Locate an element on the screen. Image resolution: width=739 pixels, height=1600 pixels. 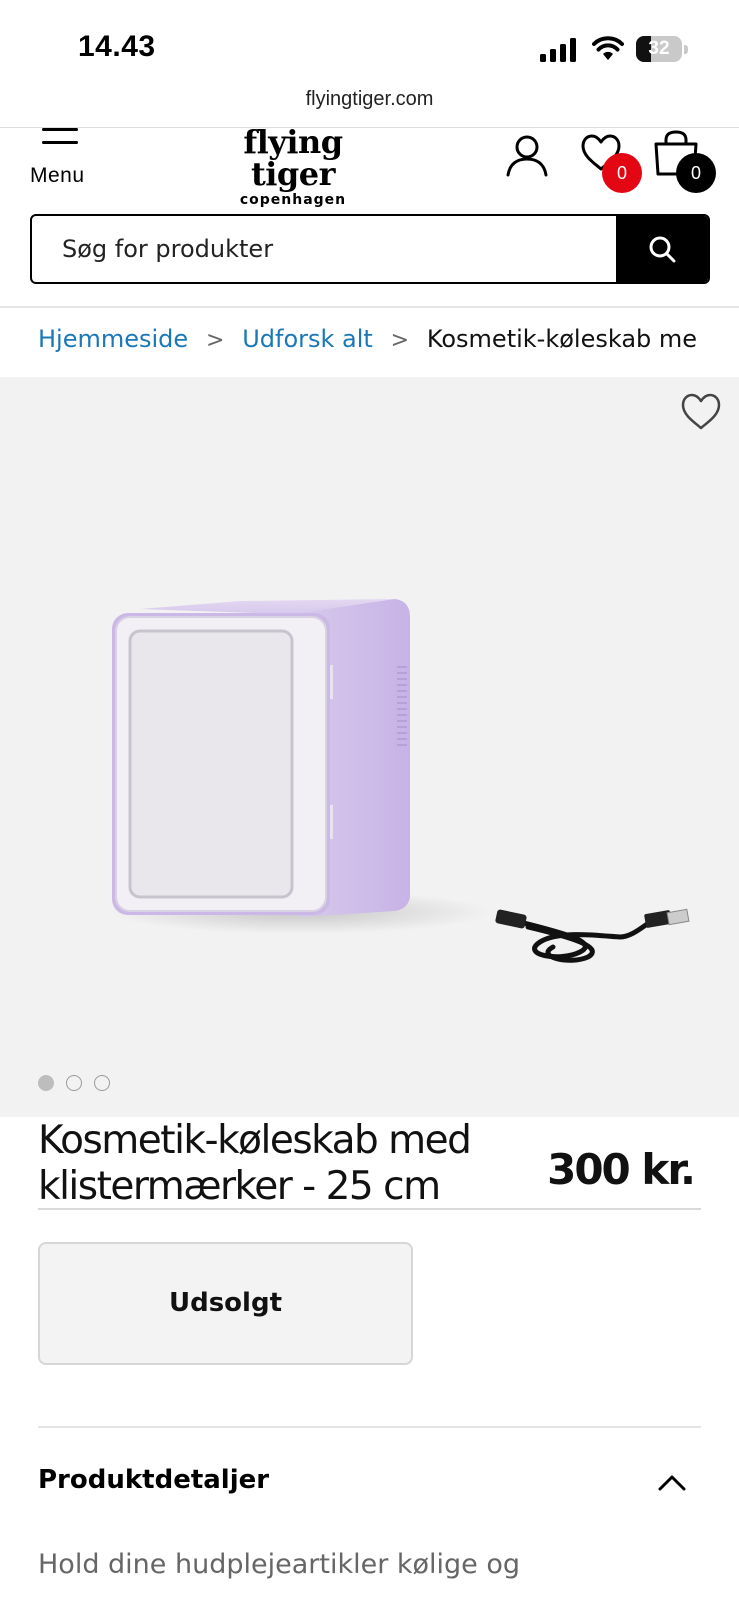
status-time: 14.43 is located at coordinates (117, 46).